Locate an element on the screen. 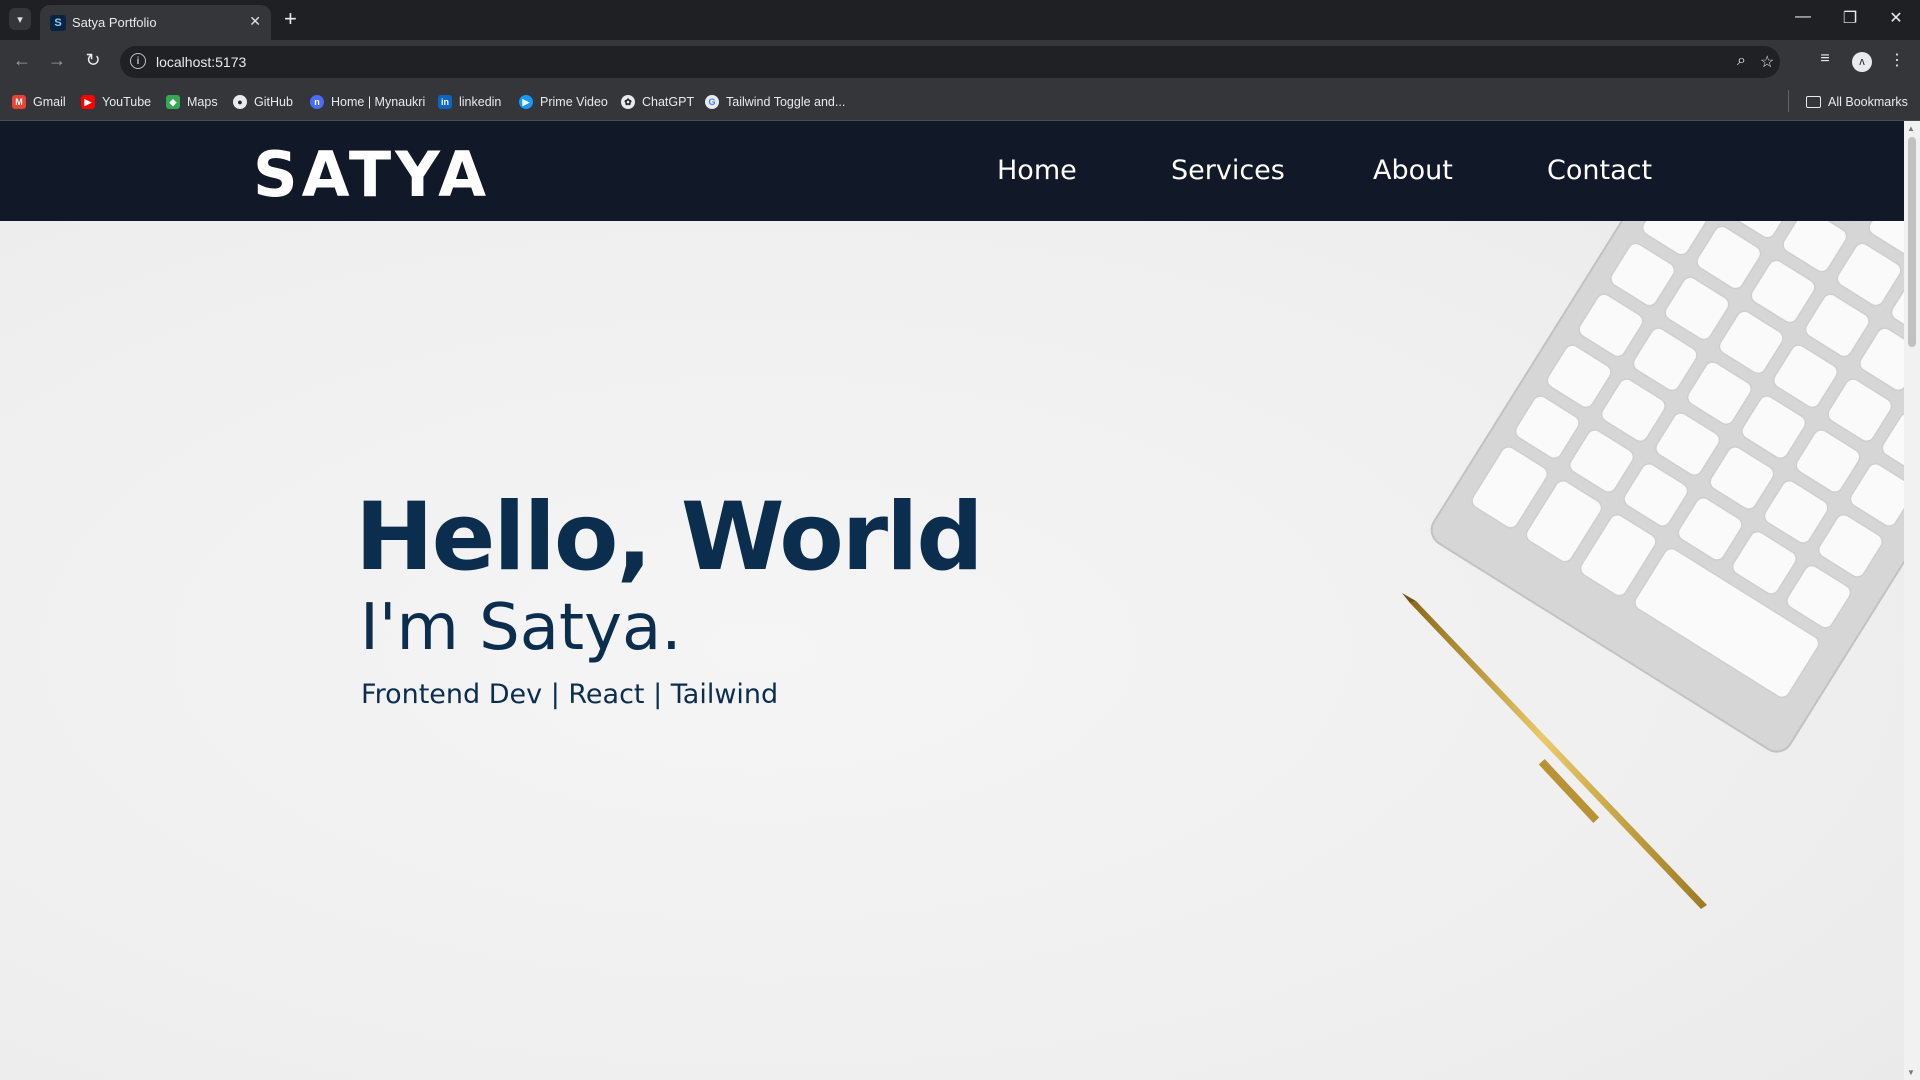  bookmarks-divider is located at coordinates (1788, 101).